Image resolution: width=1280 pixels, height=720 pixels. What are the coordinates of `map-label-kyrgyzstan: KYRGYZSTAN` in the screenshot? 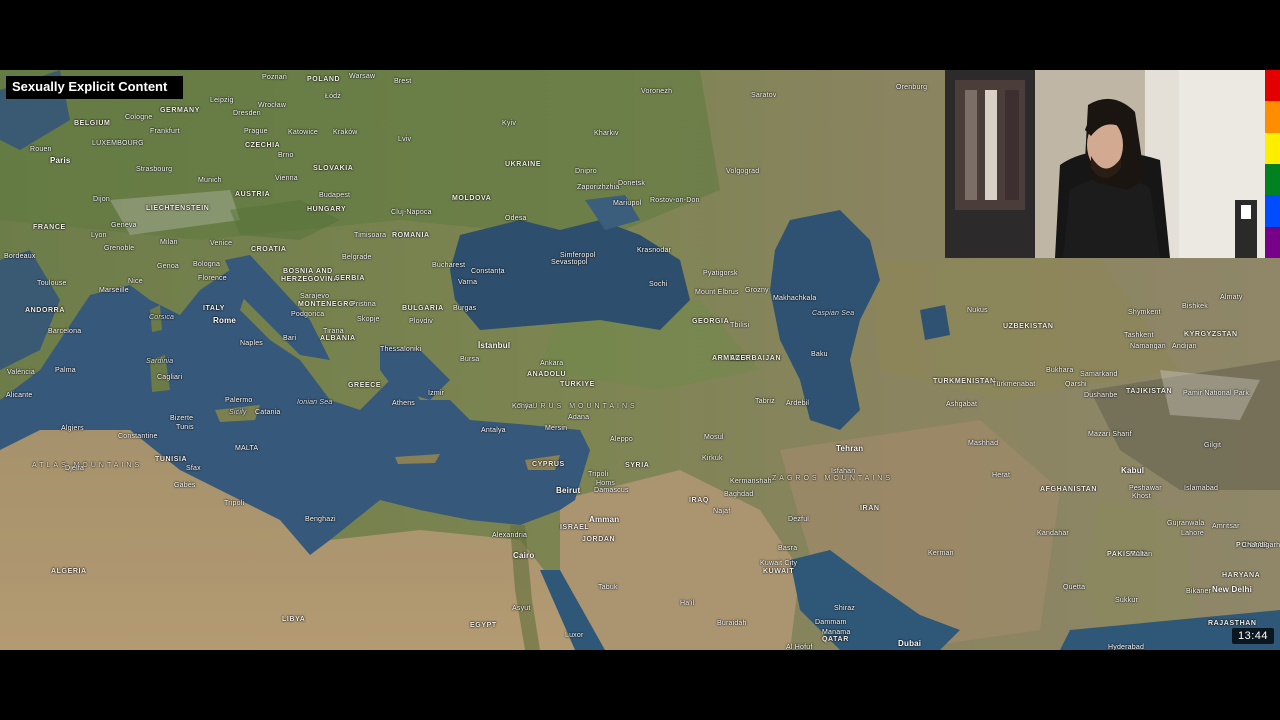 It's located at (1211, 334).